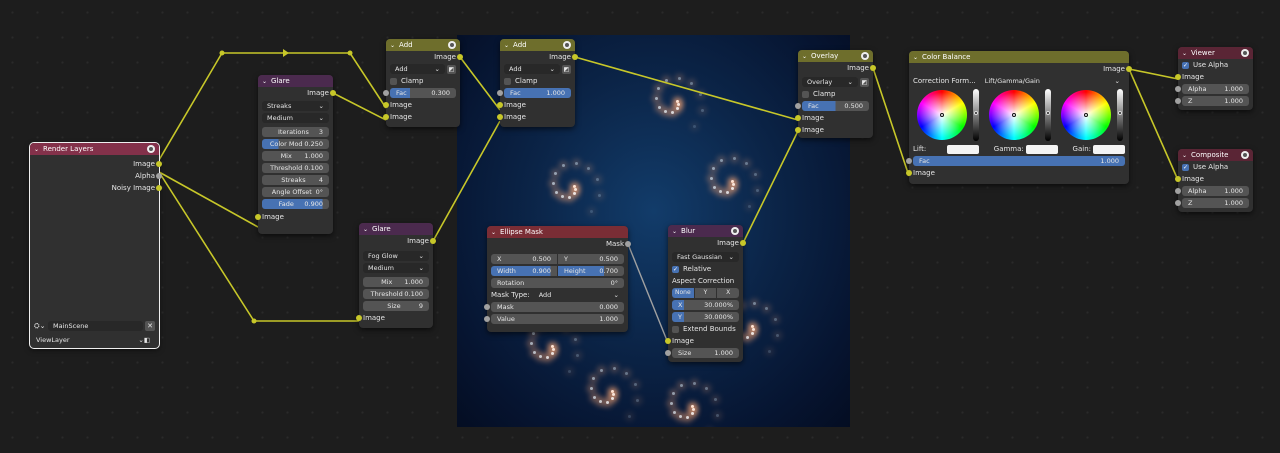 Image resolution: width=1280 pixels, height=453 pixels. What do you see at coordinates (94, 340) in the screenshot?
I see `view-layer-dropdown: ViewLayer ⌄◧` at bounding box center [94, 340].